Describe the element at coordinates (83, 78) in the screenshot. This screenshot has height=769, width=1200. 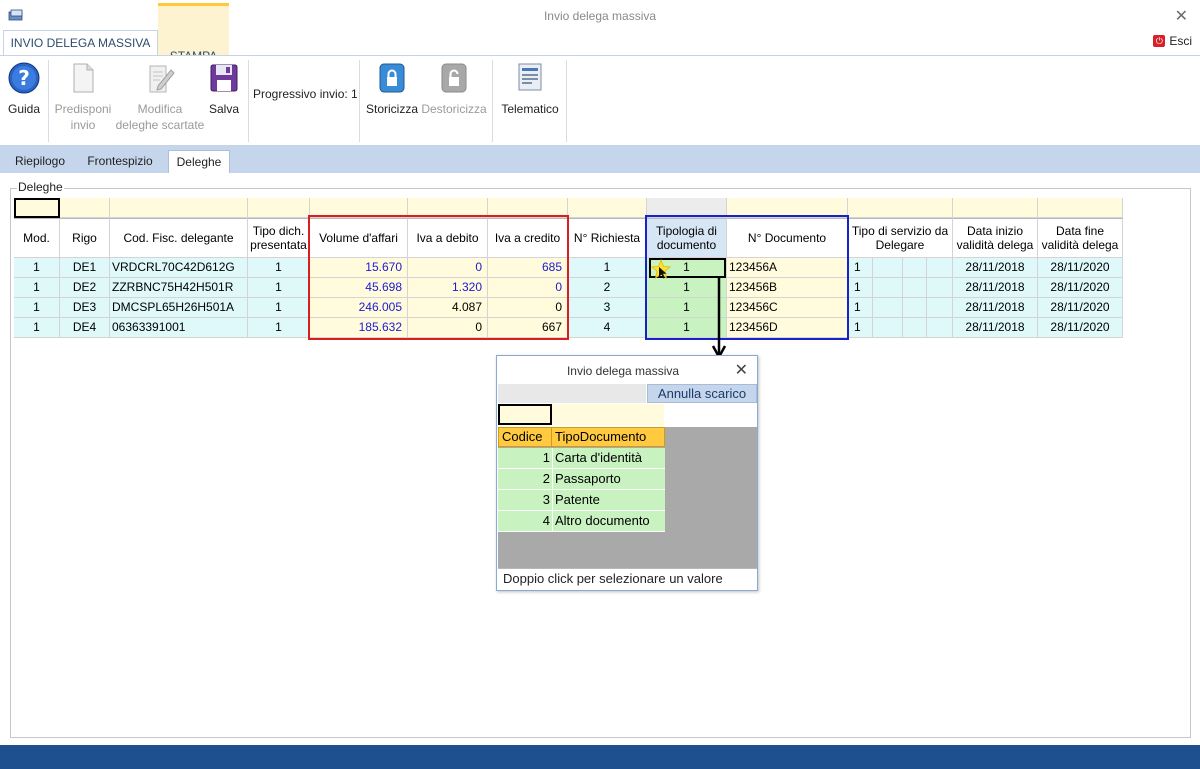
I see `document-icon` at that location.